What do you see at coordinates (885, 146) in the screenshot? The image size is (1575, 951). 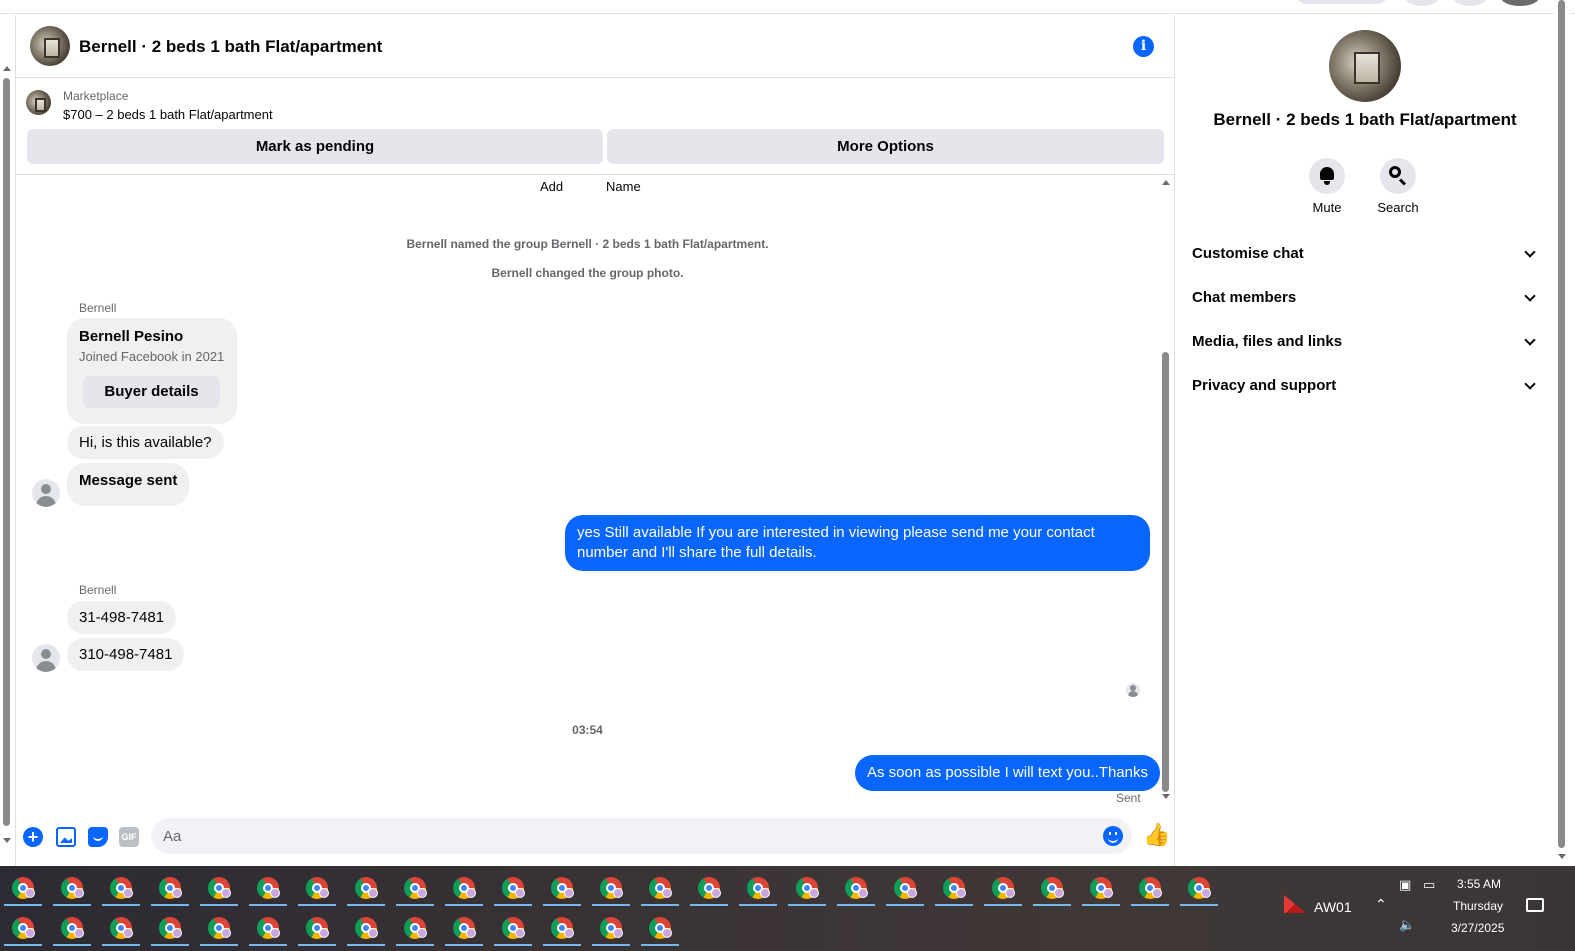 I see `more-options-button: More Options` at bounding box center [885, 146].